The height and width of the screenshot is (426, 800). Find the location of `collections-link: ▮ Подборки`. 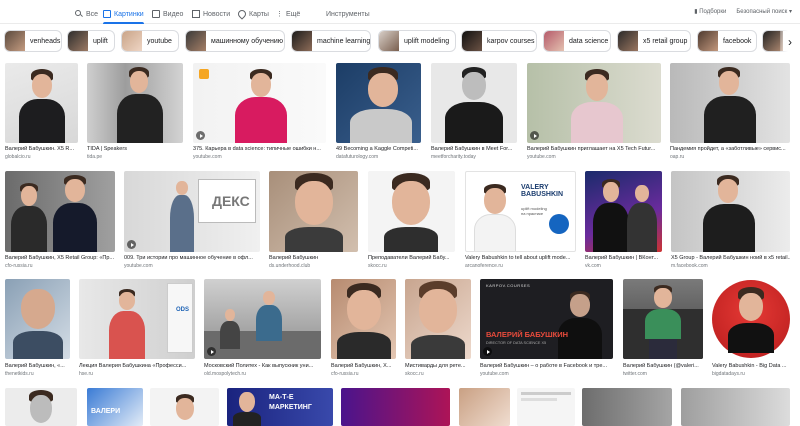

collections-link: ▮ Подборки is located at coordinates (710, 11).